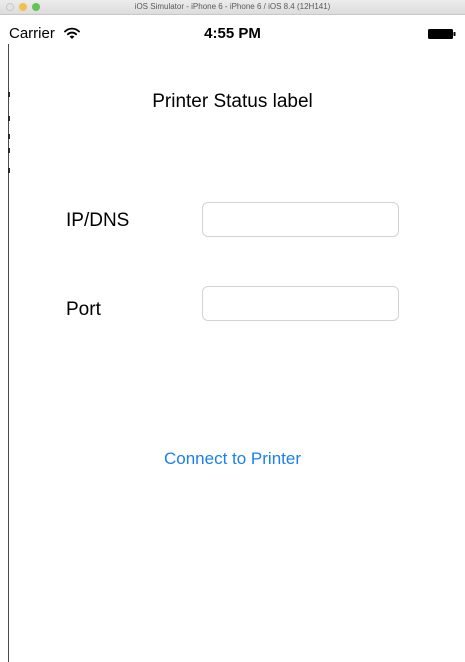  I want to click on ip-dns-label: IP/DNS, so click(98, 220).